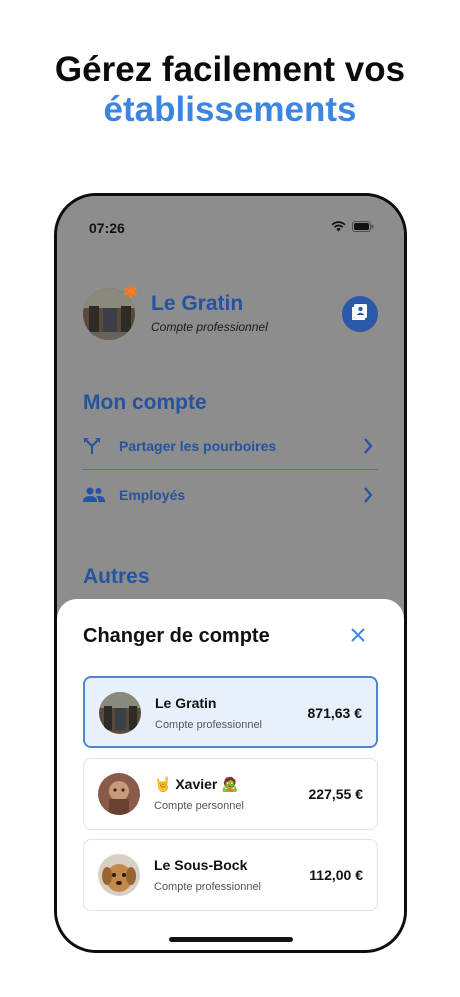  What do you see at coordinates (97, 495) in the screenshot?
I see `people-icon` at bounding box center [97, 495].